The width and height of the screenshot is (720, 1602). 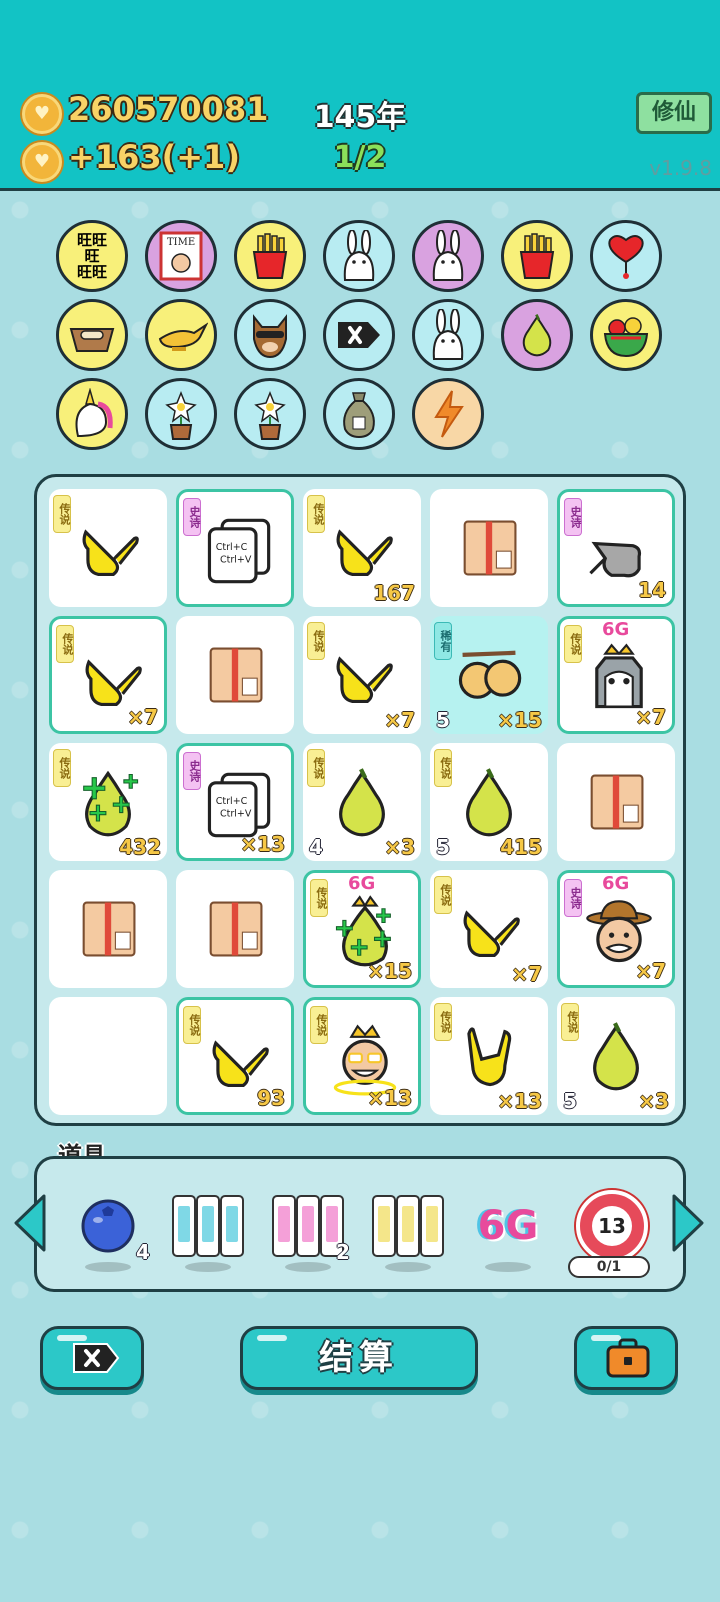 What do you see at coordinates (616, 1056) in the screenshot?
I see `board-cell: 传说 5 ×3` at bounding box center [616, 1056].